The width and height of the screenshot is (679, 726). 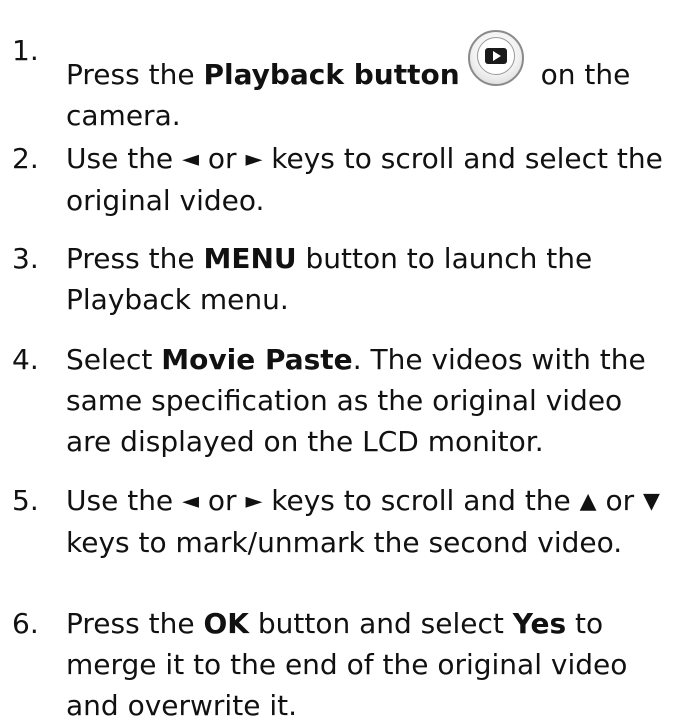 I want to click on step-number: 2., so click(x=25, y=158).